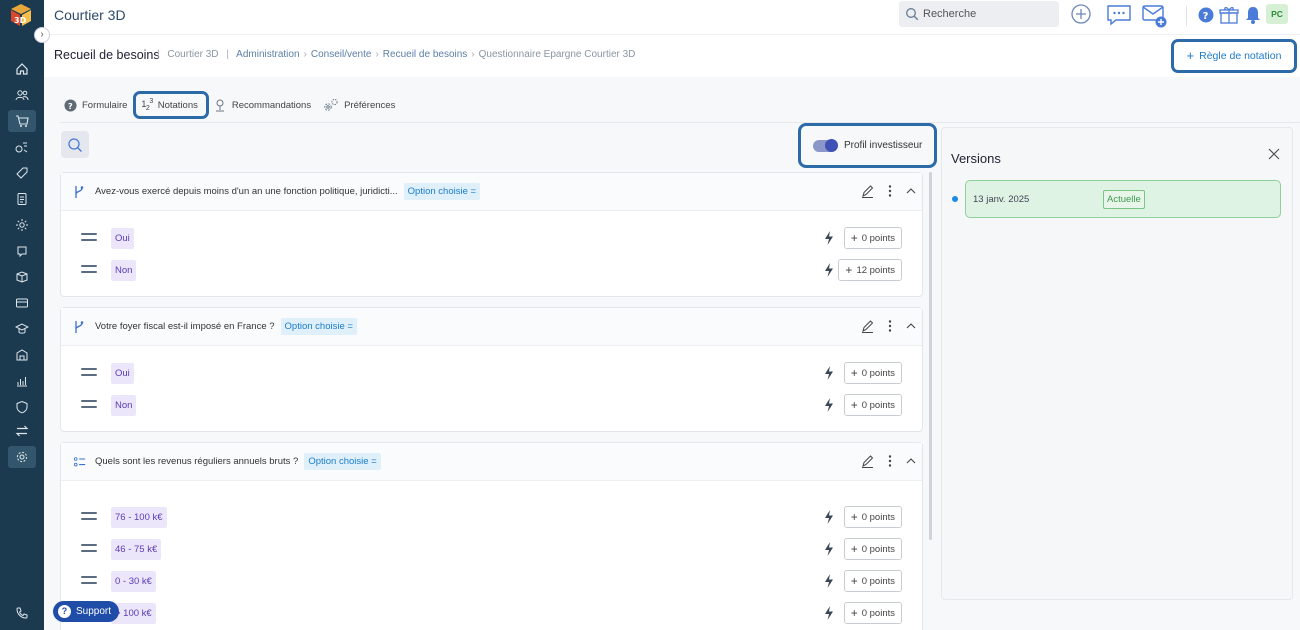 The height and width of the screenshot is (630, 1300). Describe the element at coordinates (22, 251) in the screenshot. I see `sidebar-item-brain` at that location.